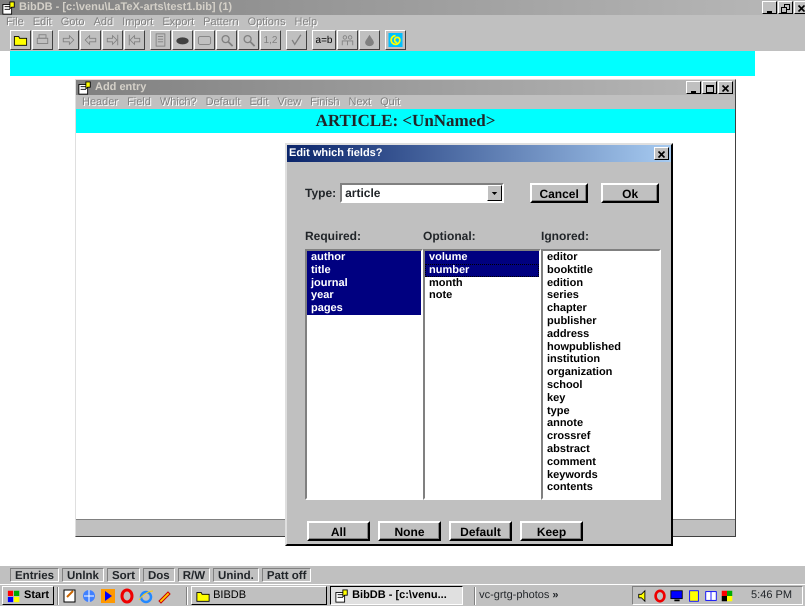 Image resolution: width=805 pixels, height=606 pixels. I want to click on toolbar-label: vc-grtg-photos, so click(514, 596).